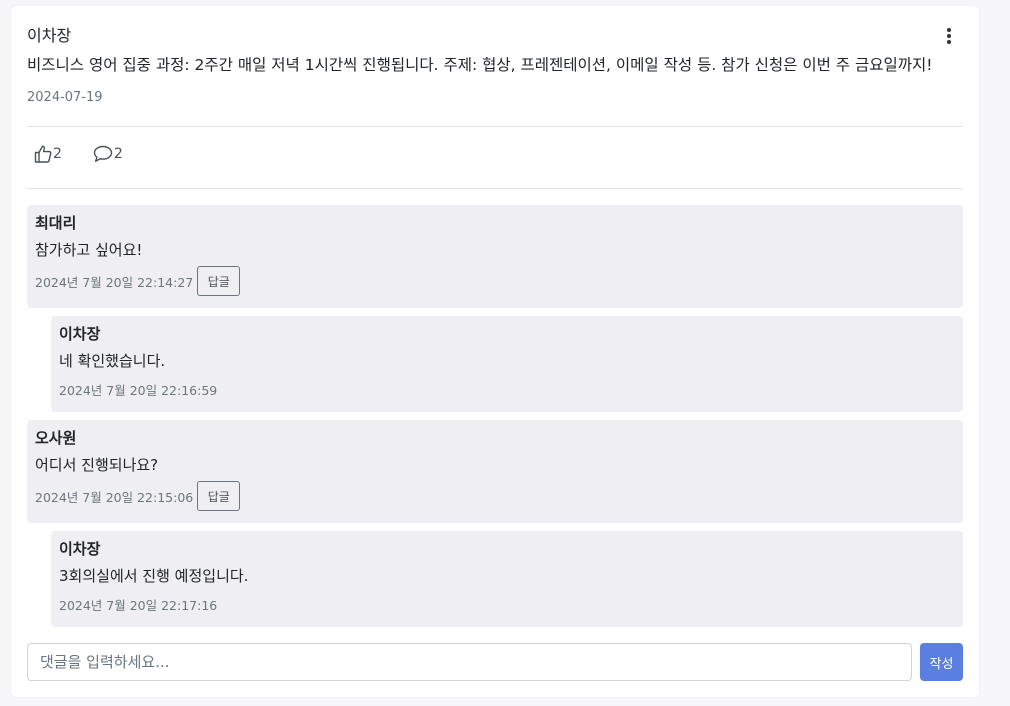 This screenshot has width=1010, height=706. What do you see at coordinates (507, 389) in the screenshot?
I see `reply-meta: 2024년 7월 20일 22:16:59` at bounding box center [507, 389].